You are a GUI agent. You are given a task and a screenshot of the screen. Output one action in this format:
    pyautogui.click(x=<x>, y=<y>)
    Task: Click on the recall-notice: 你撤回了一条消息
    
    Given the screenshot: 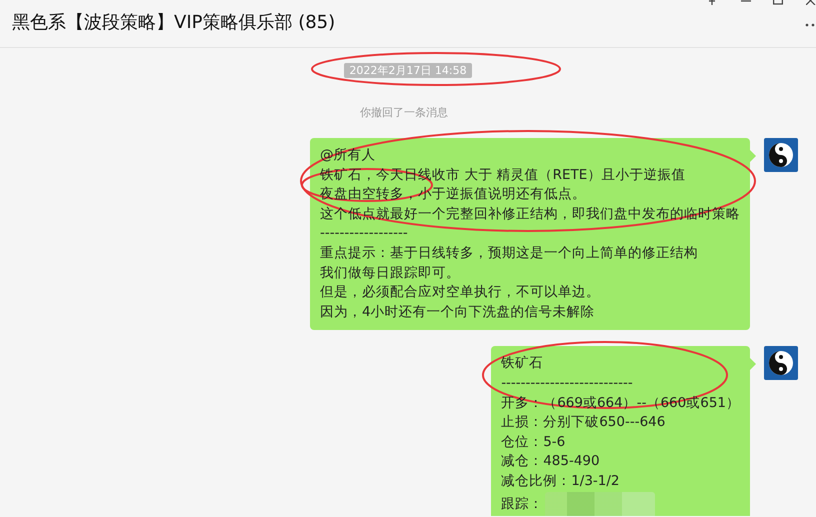 What is the action you would take?
    pyautogui.click(x=404, y=112)
    